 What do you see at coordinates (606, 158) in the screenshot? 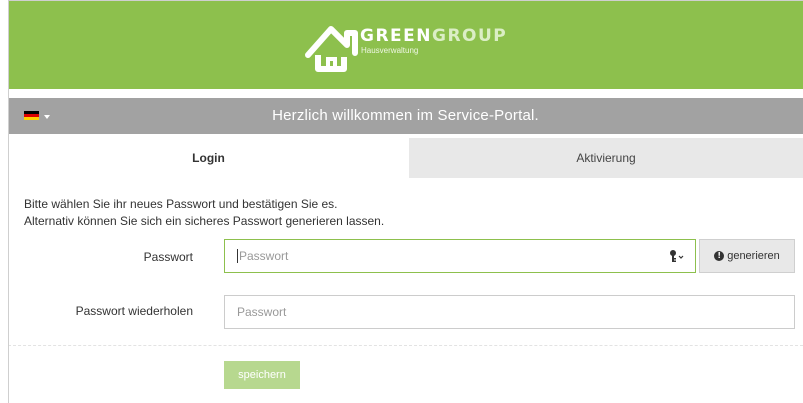
I see `tab-aktivierung: Aktivierung` at bounding box center [606, 158].